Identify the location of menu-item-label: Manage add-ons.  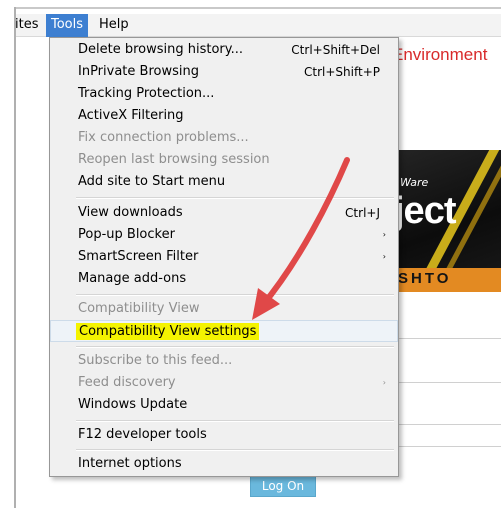
(132, 278).